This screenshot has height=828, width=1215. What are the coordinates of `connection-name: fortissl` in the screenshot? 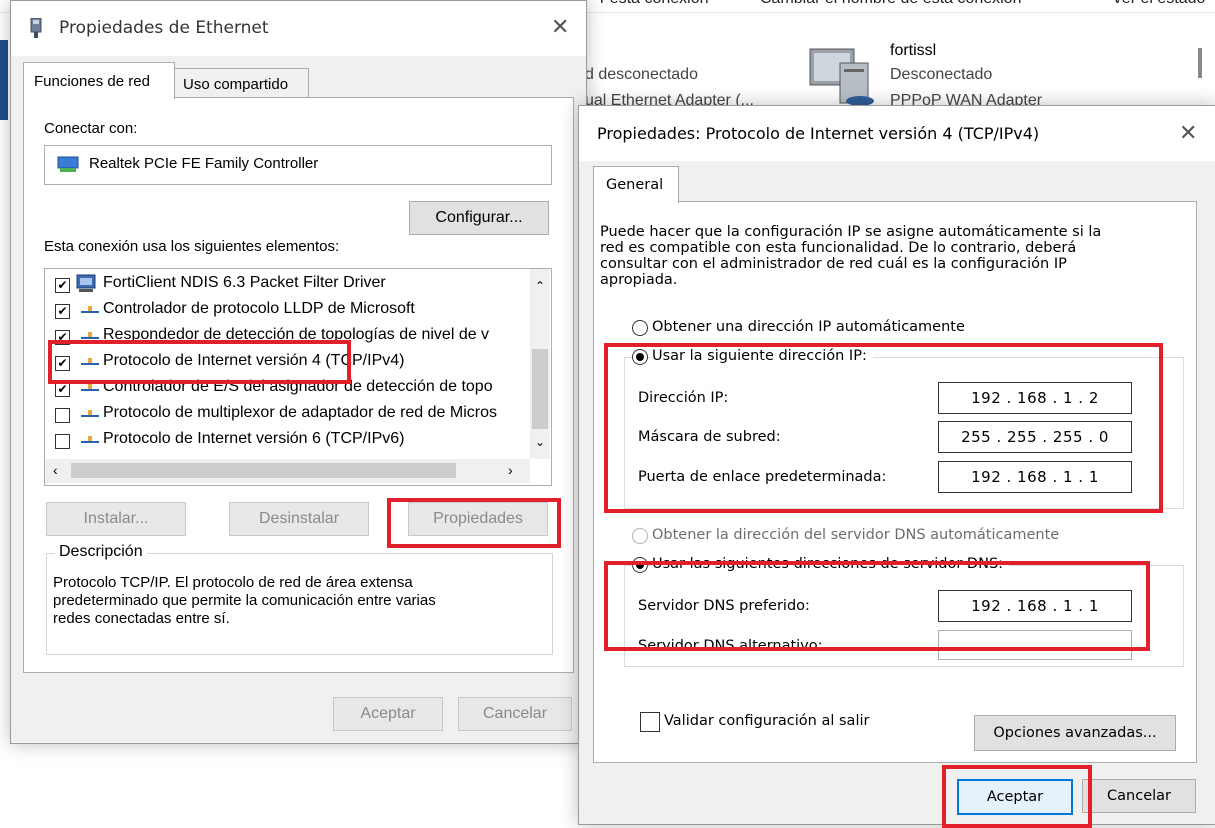 It's located at (913, 50).